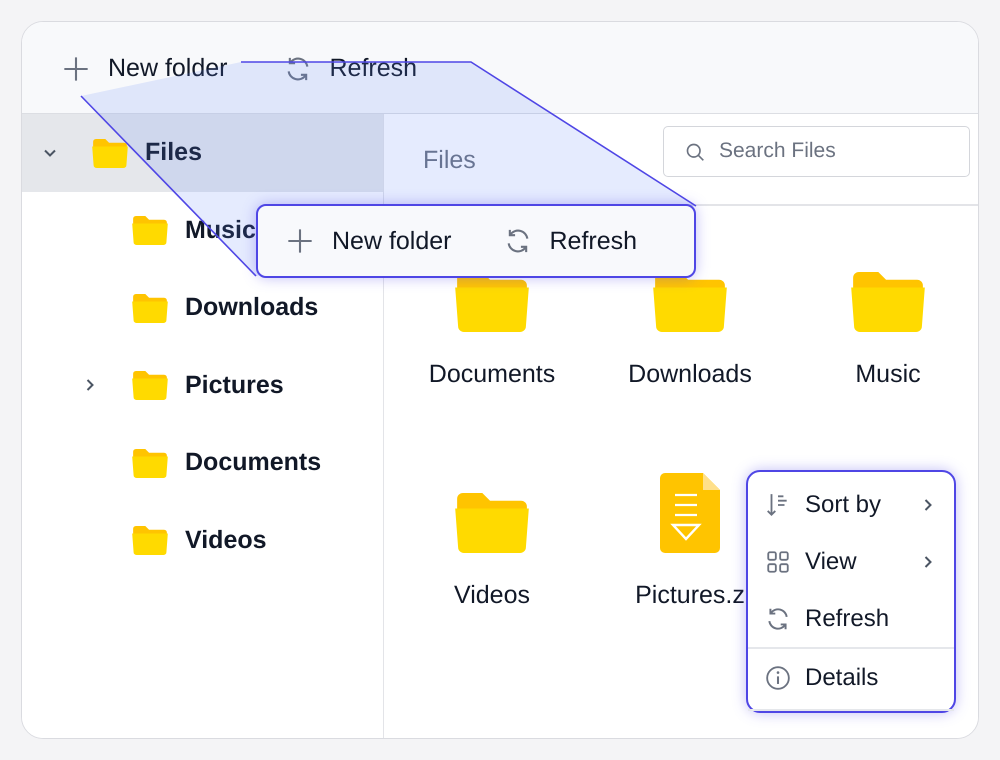  I want to click on file-name: Pictures.z, so click(690, 595).